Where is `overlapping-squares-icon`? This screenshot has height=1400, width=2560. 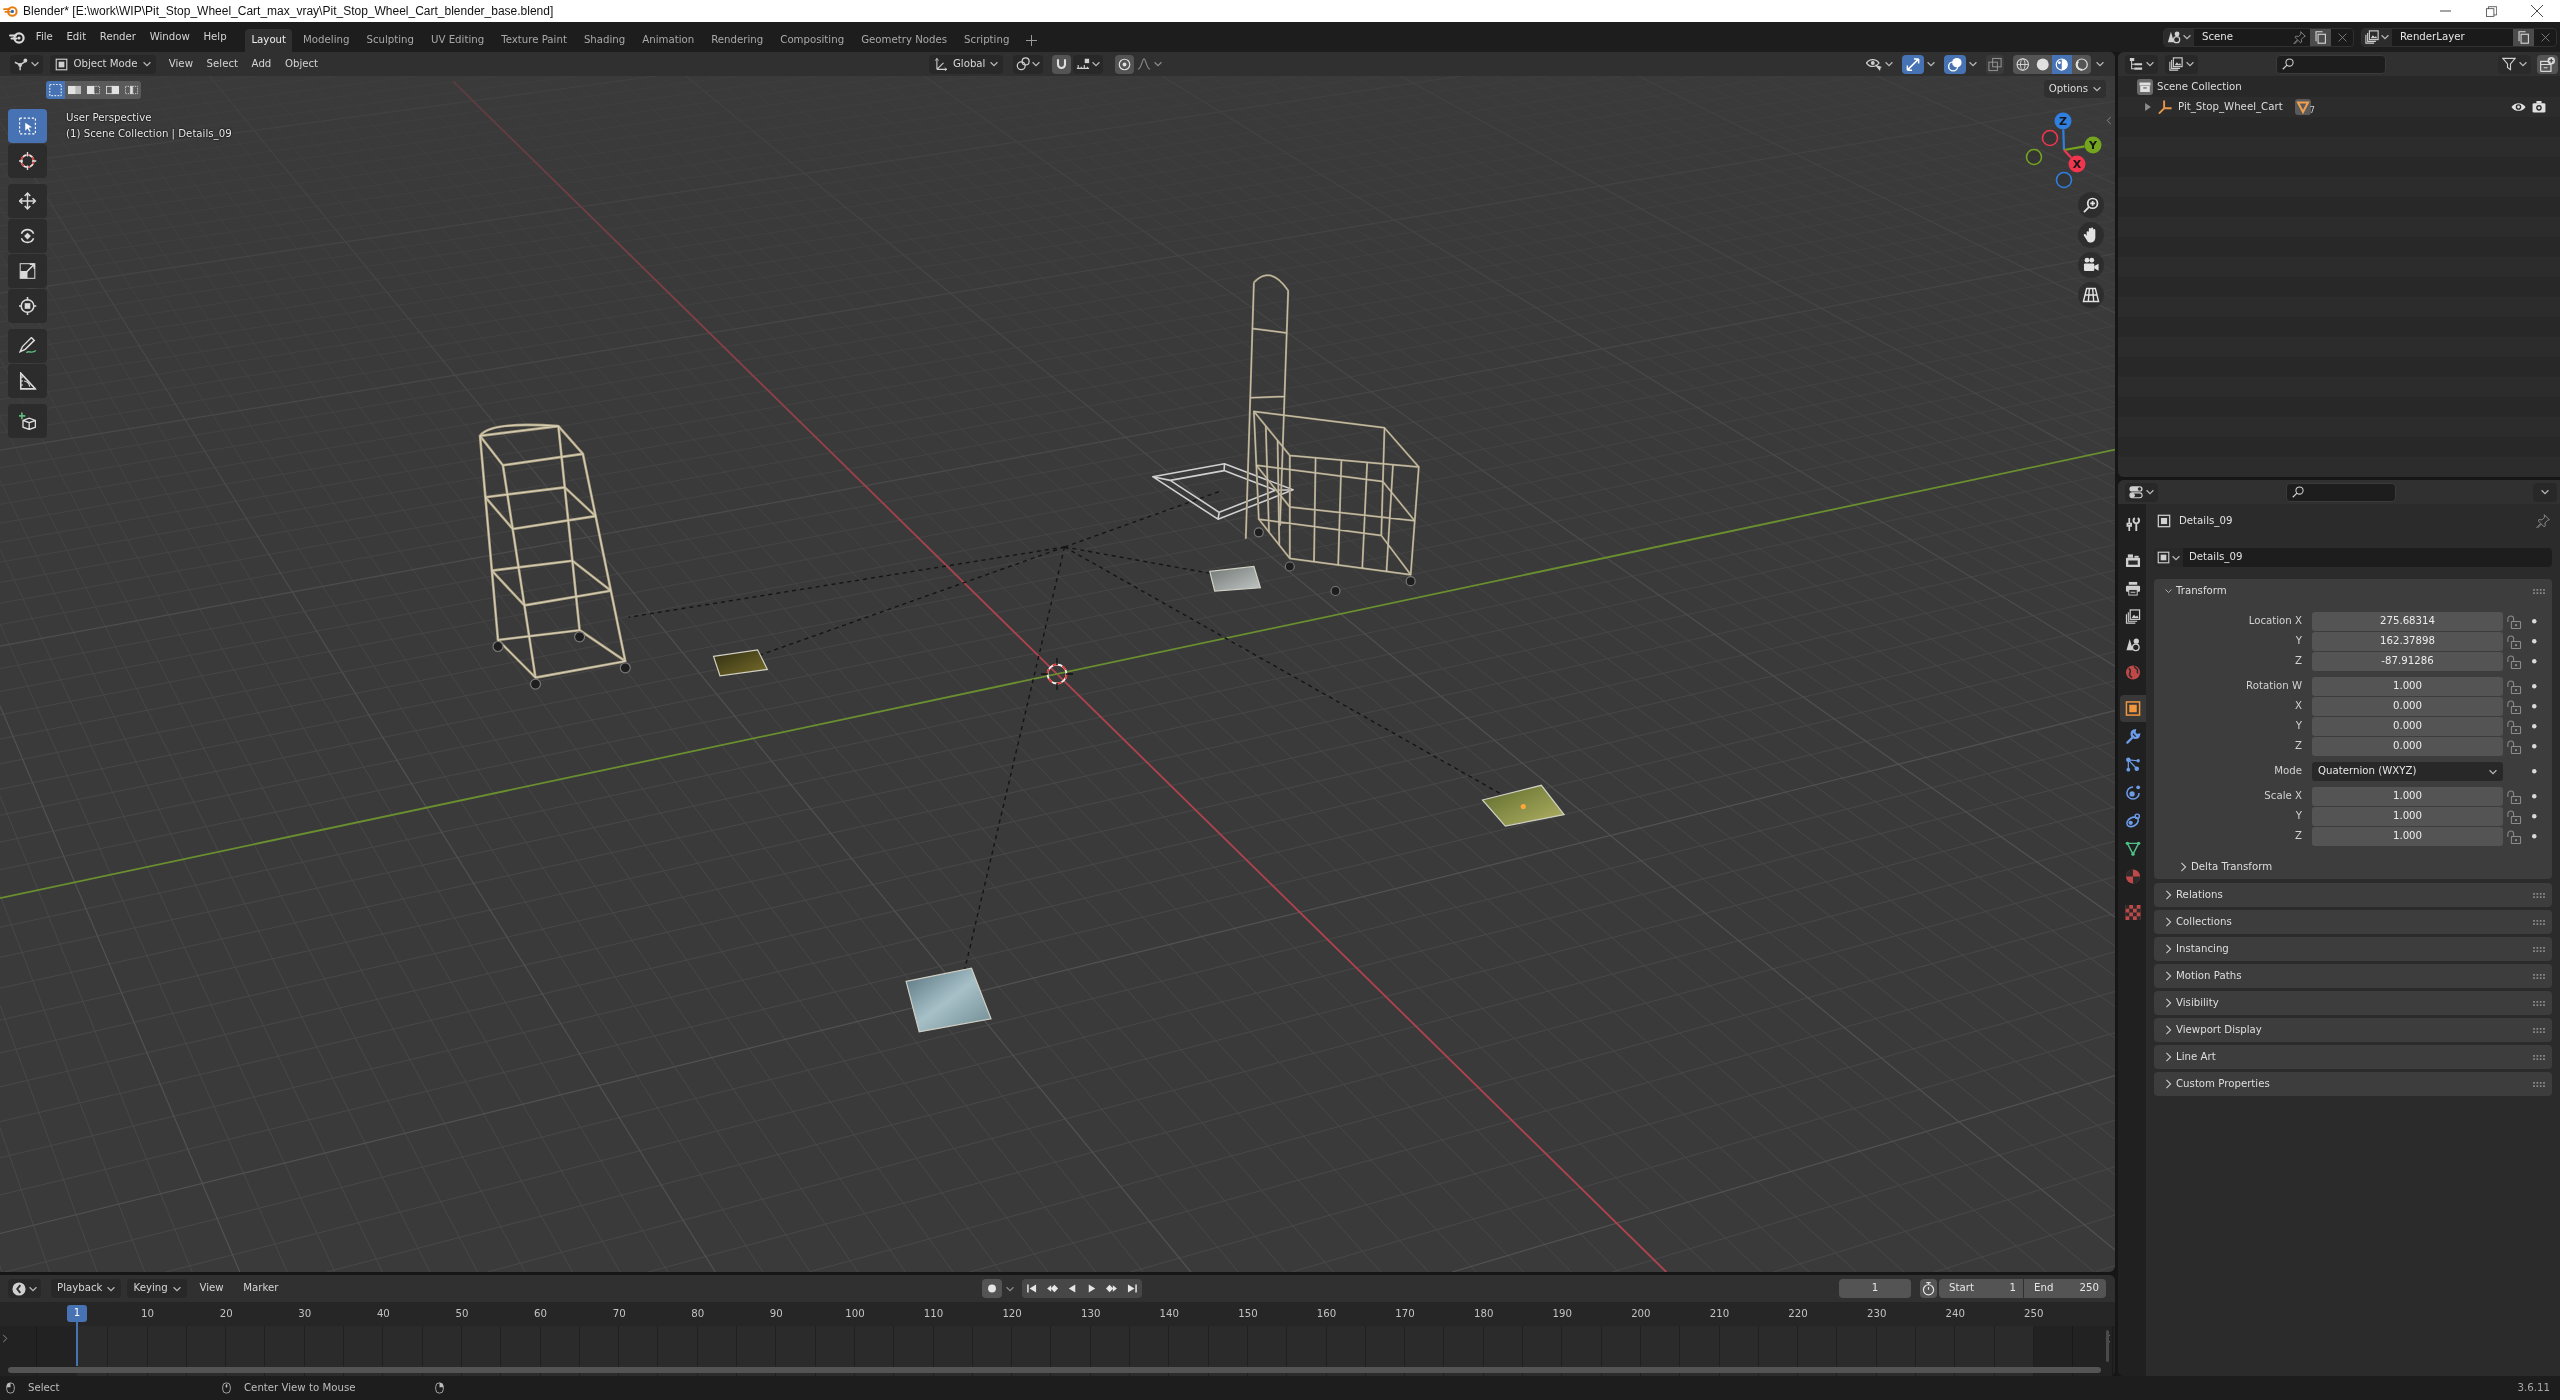
overlapping-squares-icon is located at coordinates (1995, 64).